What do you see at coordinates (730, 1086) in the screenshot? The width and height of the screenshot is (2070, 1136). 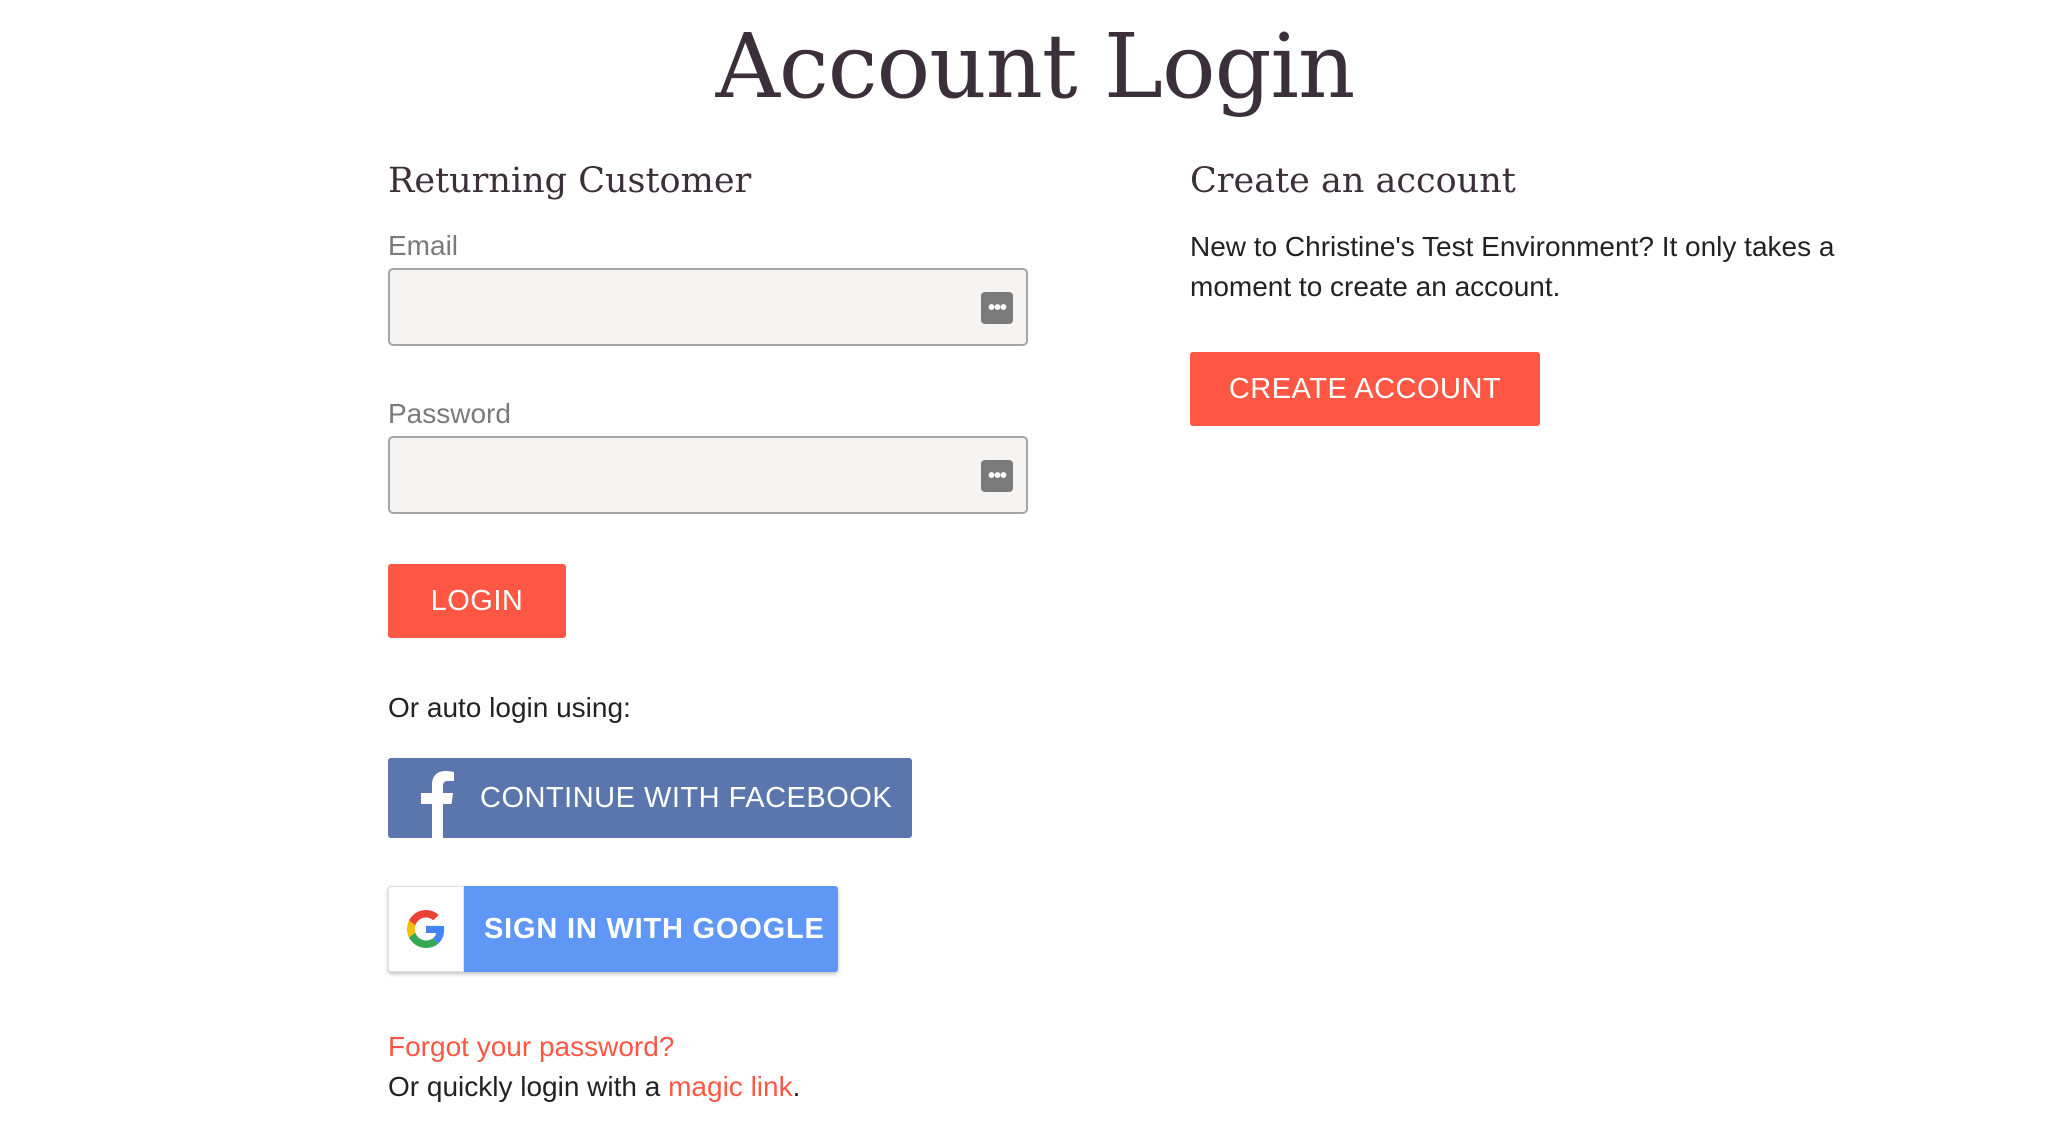 I see `magic-link: magic link` at bounding box center [730, 1086].